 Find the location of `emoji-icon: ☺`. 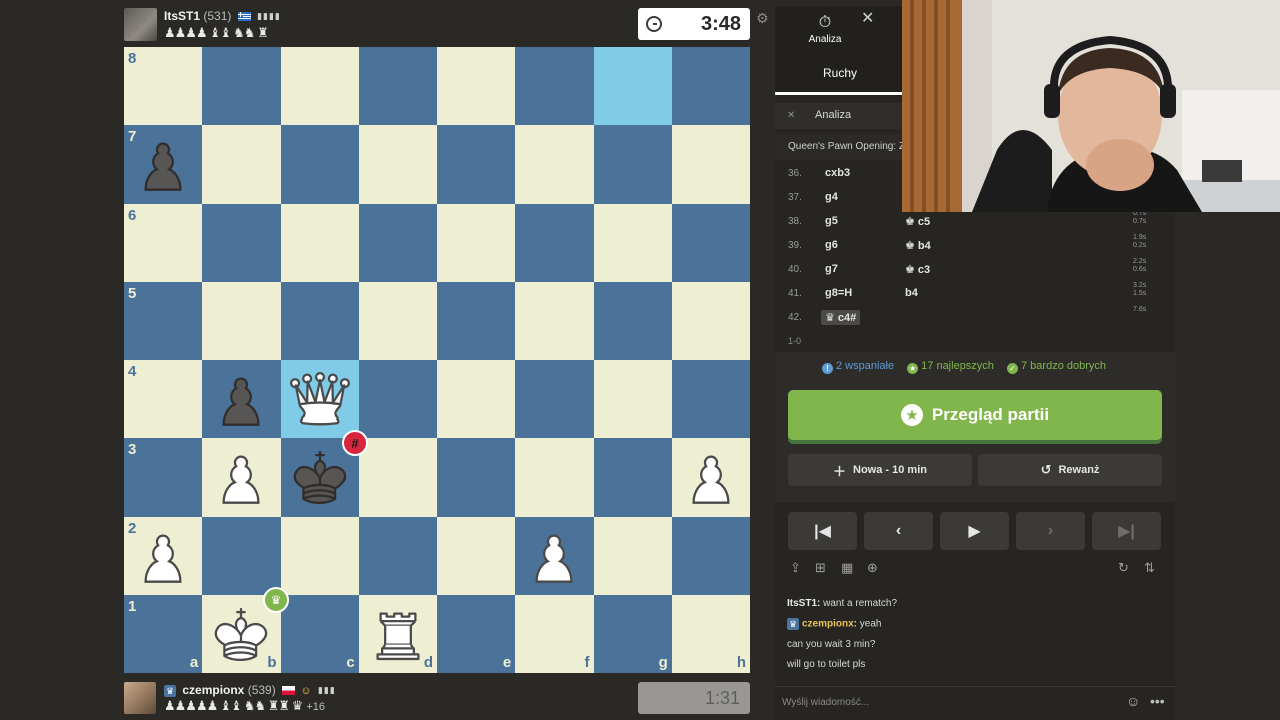

emoji-icon: ☺ is located at coordinates (1133, 701).